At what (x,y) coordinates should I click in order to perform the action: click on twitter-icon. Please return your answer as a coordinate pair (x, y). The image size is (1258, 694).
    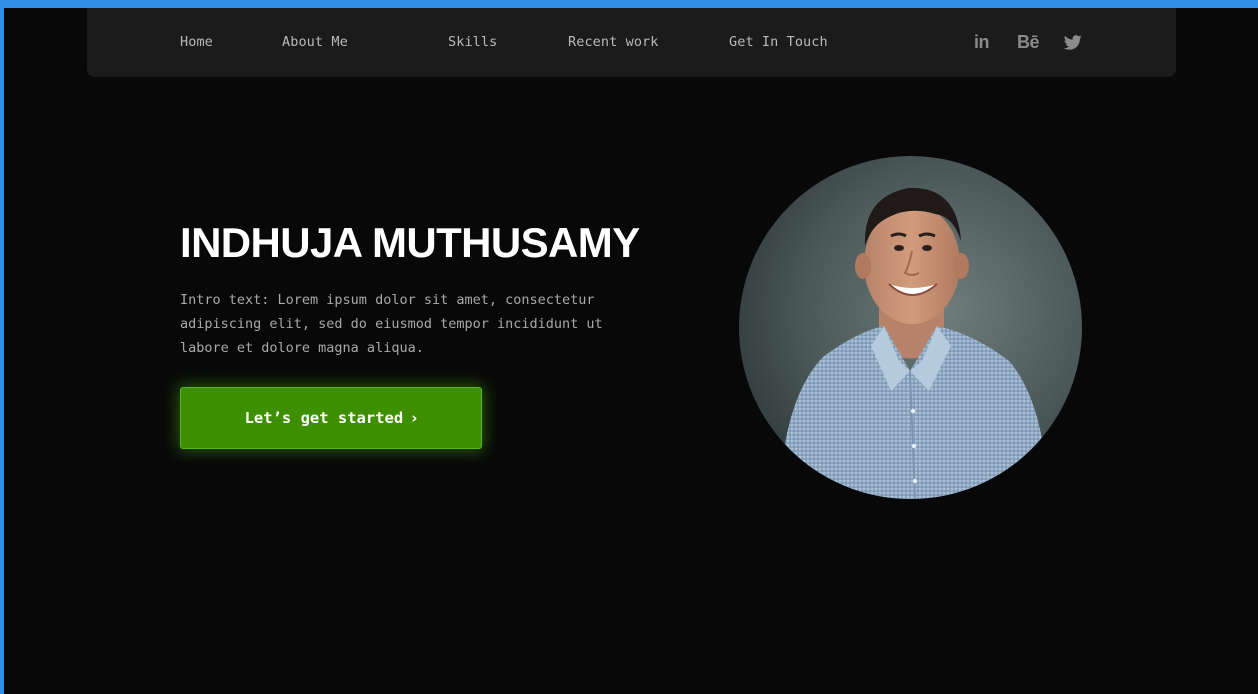
    Looking at the image, I should click on (1073, 42).